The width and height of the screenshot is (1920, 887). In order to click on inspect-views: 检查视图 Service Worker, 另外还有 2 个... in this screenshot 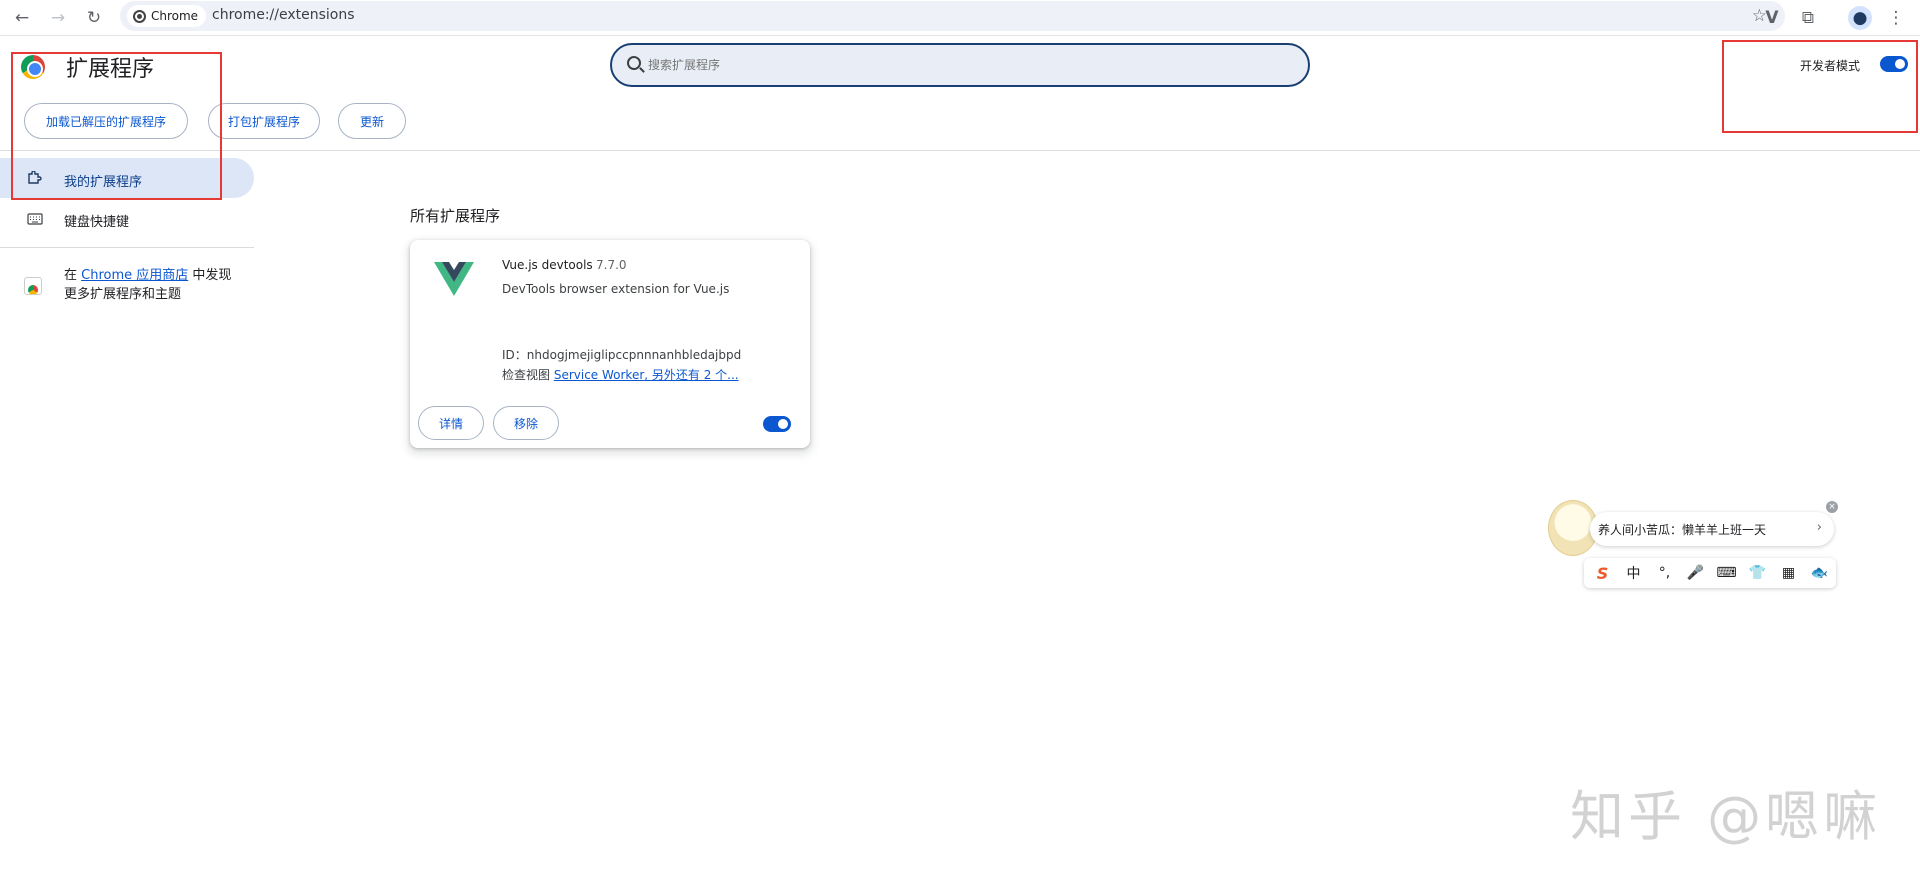, I will do `click(620, 374)`.